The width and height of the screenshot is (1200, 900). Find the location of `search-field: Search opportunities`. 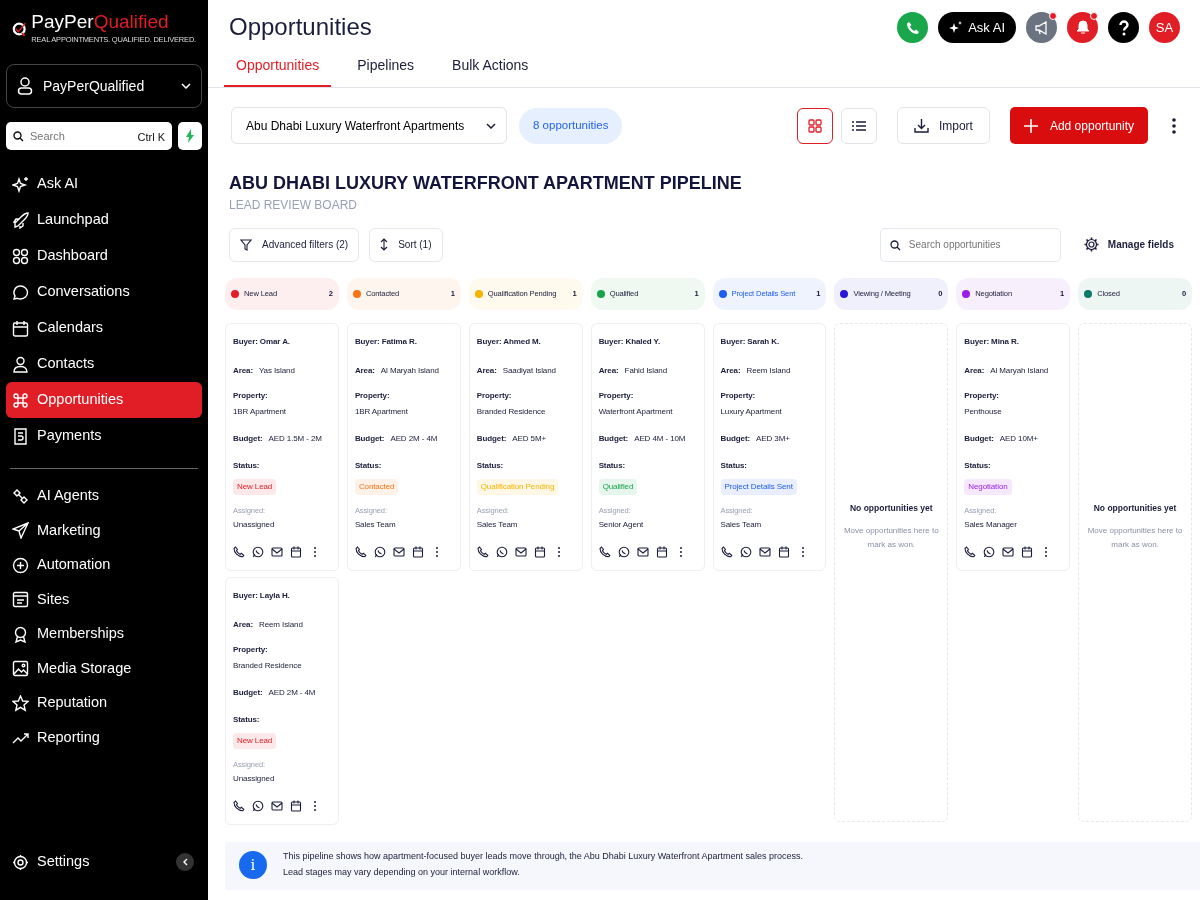

search-field: Search opportunities is located at coordinates (970, 244).